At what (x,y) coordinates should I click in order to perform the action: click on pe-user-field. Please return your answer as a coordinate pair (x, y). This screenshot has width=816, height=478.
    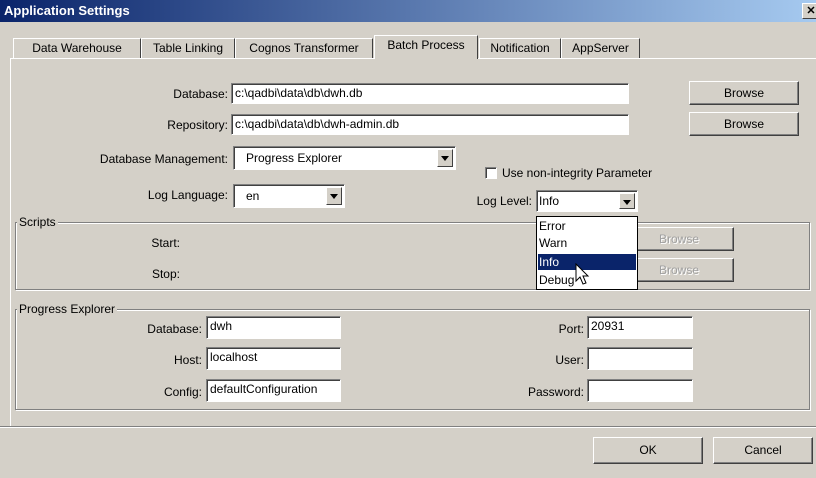
    Looking at the image, I should click on (640, 358).